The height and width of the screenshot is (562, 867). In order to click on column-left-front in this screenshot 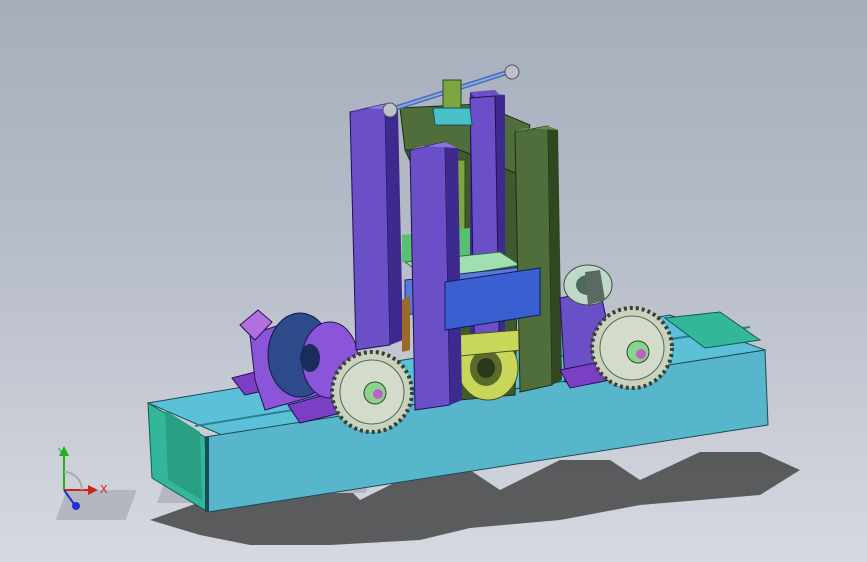, I will do `click(435, 276)`.